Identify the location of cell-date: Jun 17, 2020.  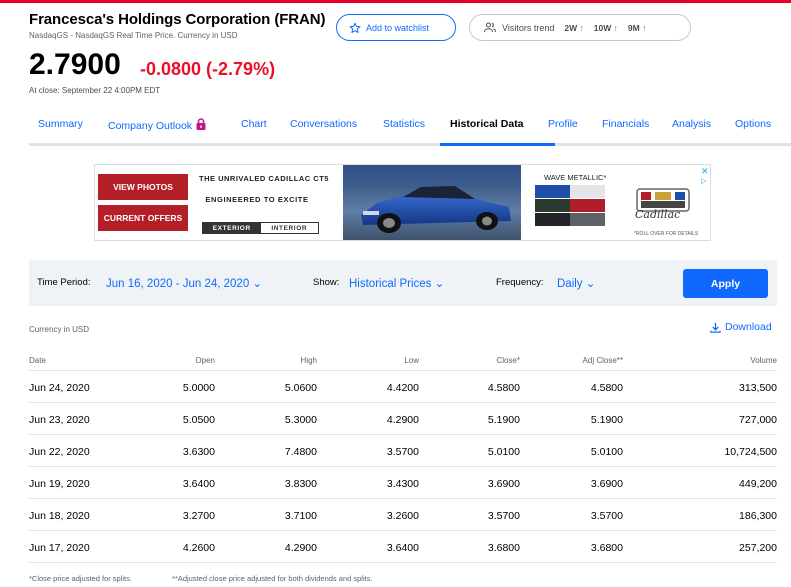
(59, 548).